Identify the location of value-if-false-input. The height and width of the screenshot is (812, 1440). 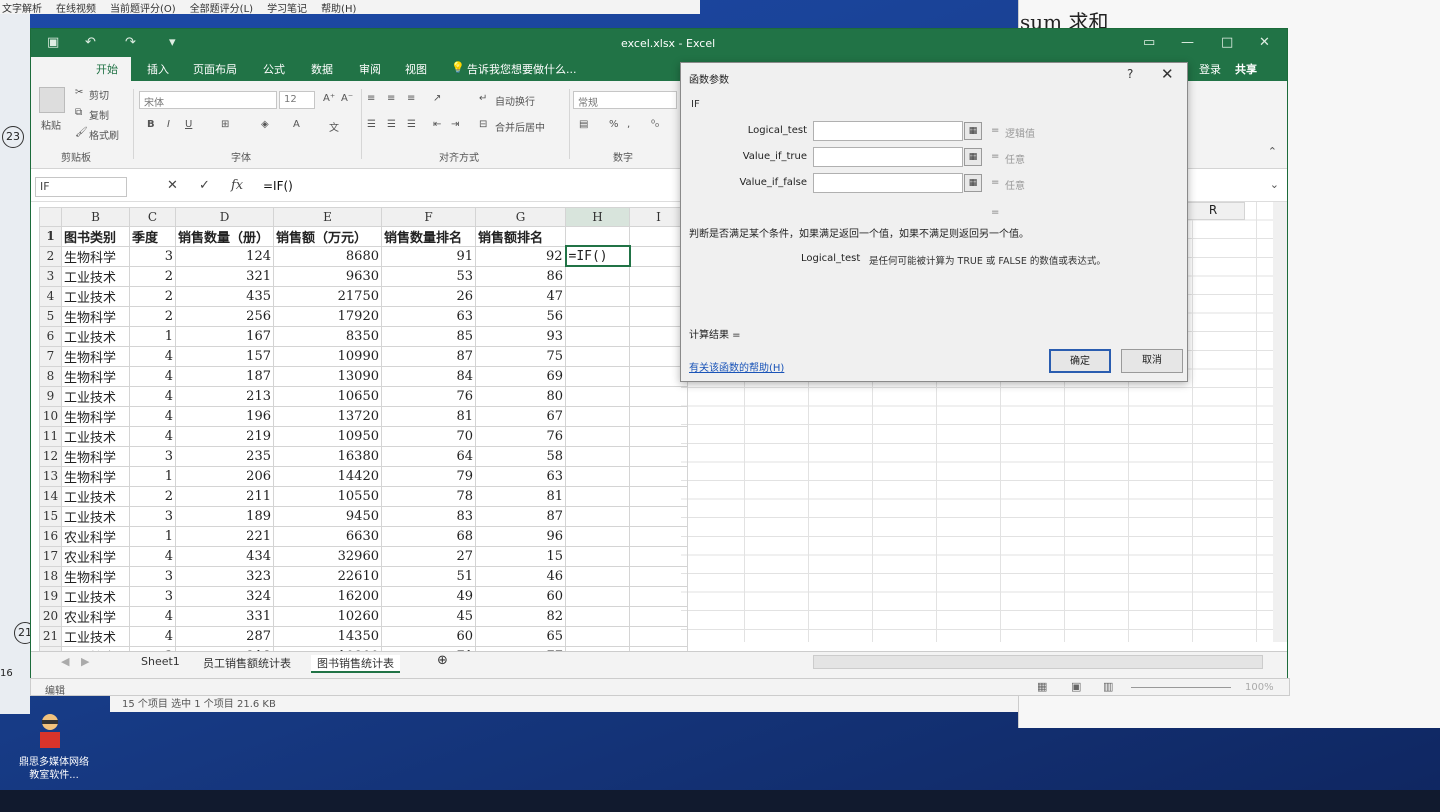
(888, 183).